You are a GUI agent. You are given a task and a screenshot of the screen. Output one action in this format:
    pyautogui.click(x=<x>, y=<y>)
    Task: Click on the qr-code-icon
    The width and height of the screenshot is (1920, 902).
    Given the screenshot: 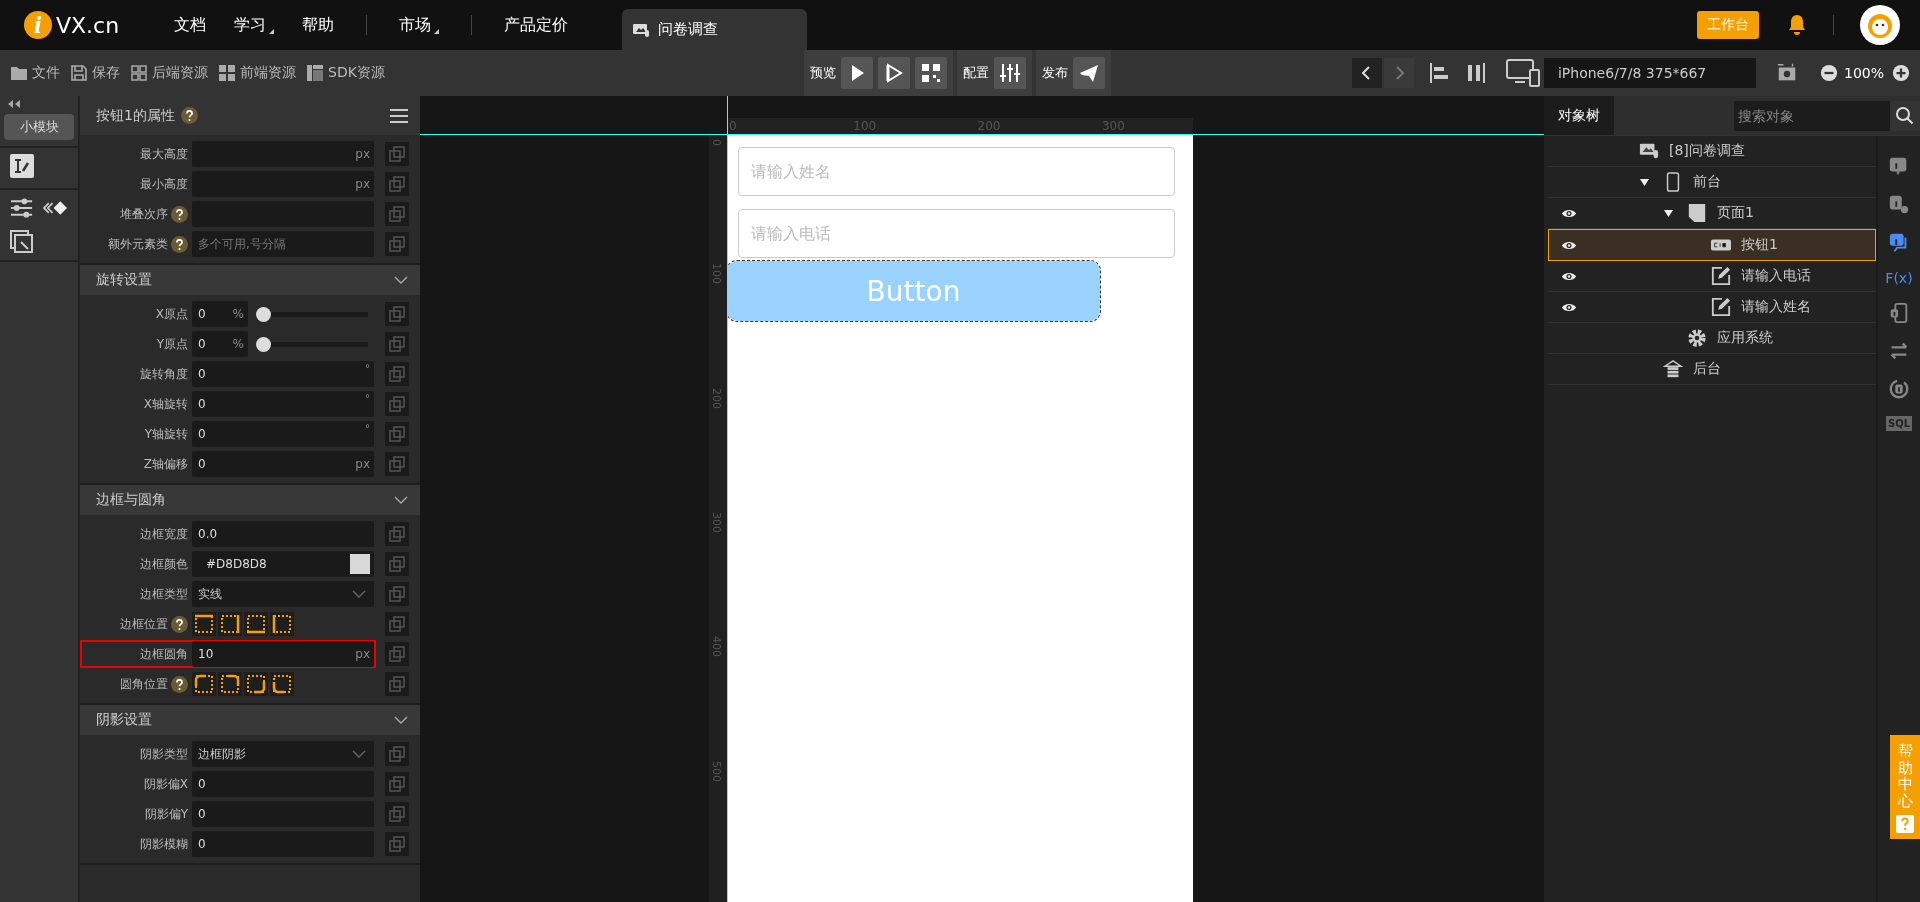 What is the action you would take?
    pyautogui.click(x=931, y=73)
    